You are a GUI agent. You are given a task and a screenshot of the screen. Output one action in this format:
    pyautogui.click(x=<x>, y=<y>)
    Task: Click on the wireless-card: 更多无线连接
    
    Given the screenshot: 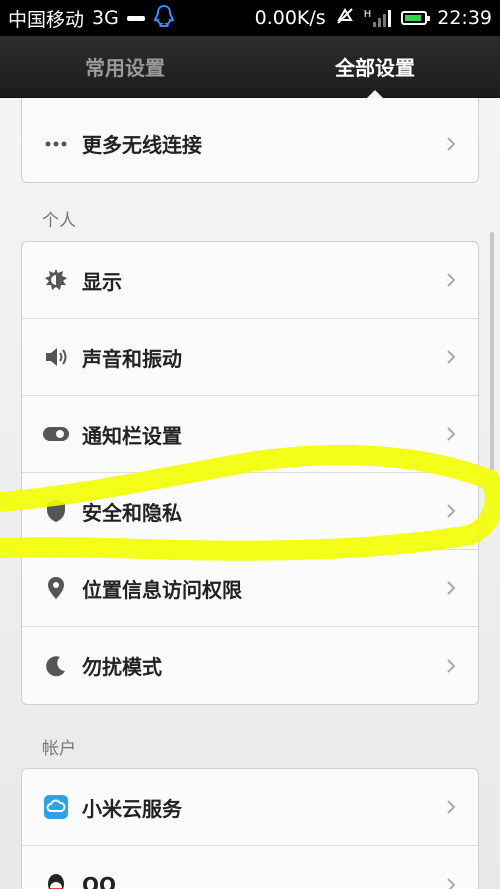 What is the action you would take?
    pyautogui.click(x=250, y=140)
    